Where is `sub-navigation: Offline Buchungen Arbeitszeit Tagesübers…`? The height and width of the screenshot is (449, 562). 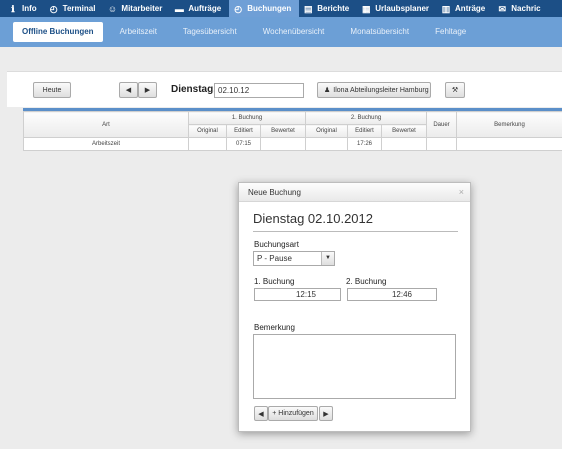 sub-navigation: Offline Buchungen Arbeitszeit Tagesübers… is located at coordinates (281, 32).